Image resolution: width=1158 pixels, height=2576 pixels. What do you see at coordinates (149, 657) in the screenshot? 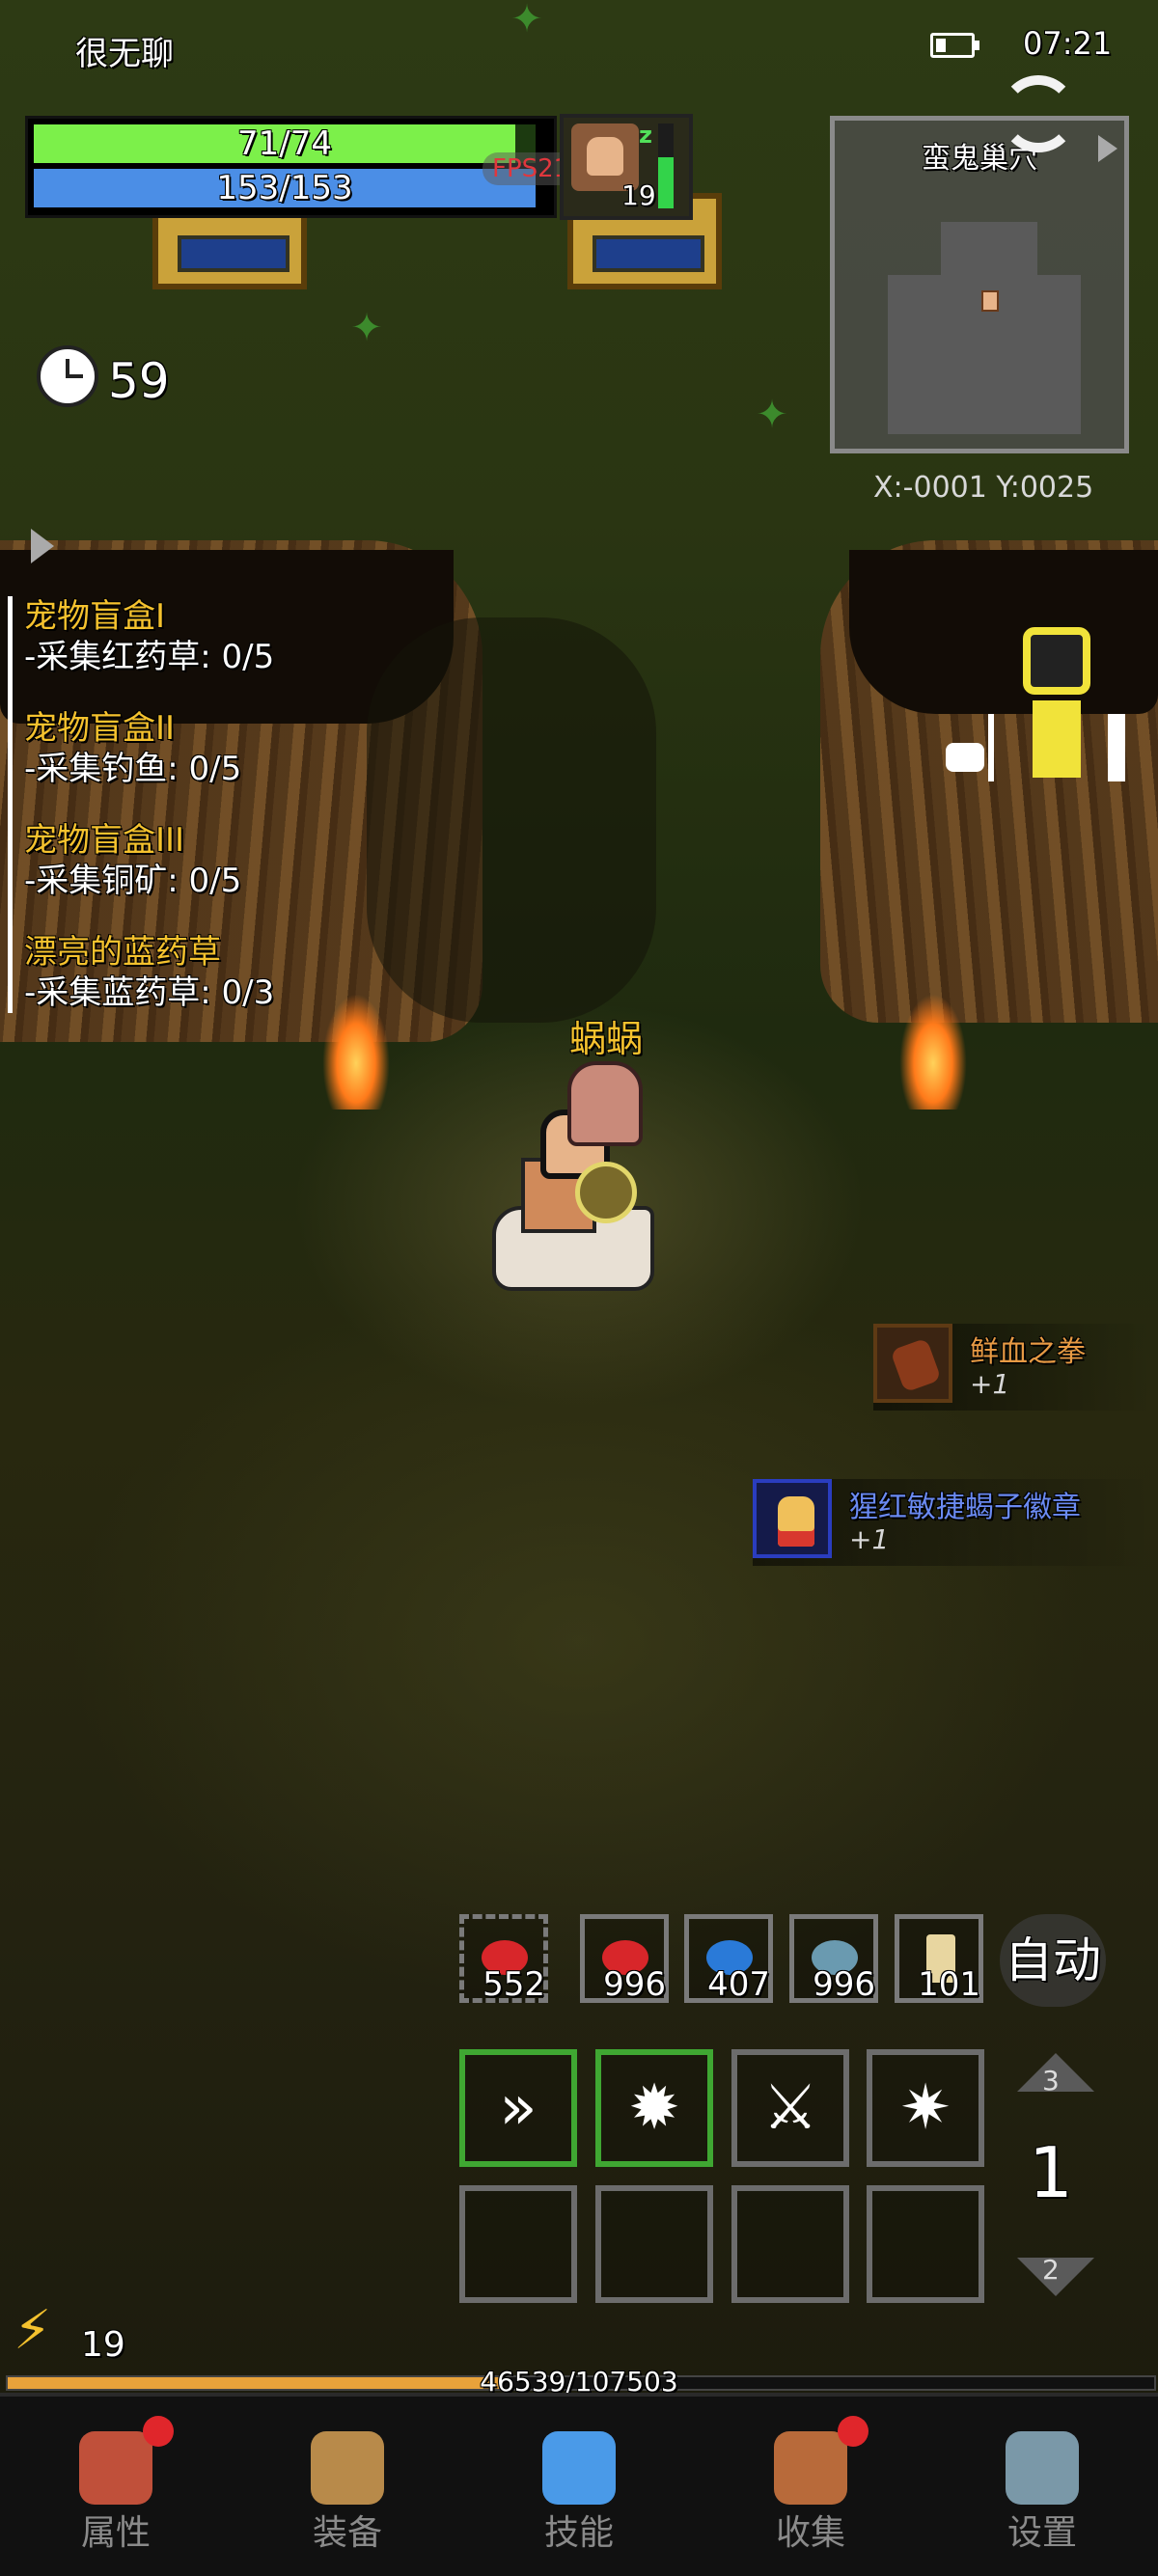
I see `quest-task: -采集红药草: 0/5` at bounding box center [149, 657].